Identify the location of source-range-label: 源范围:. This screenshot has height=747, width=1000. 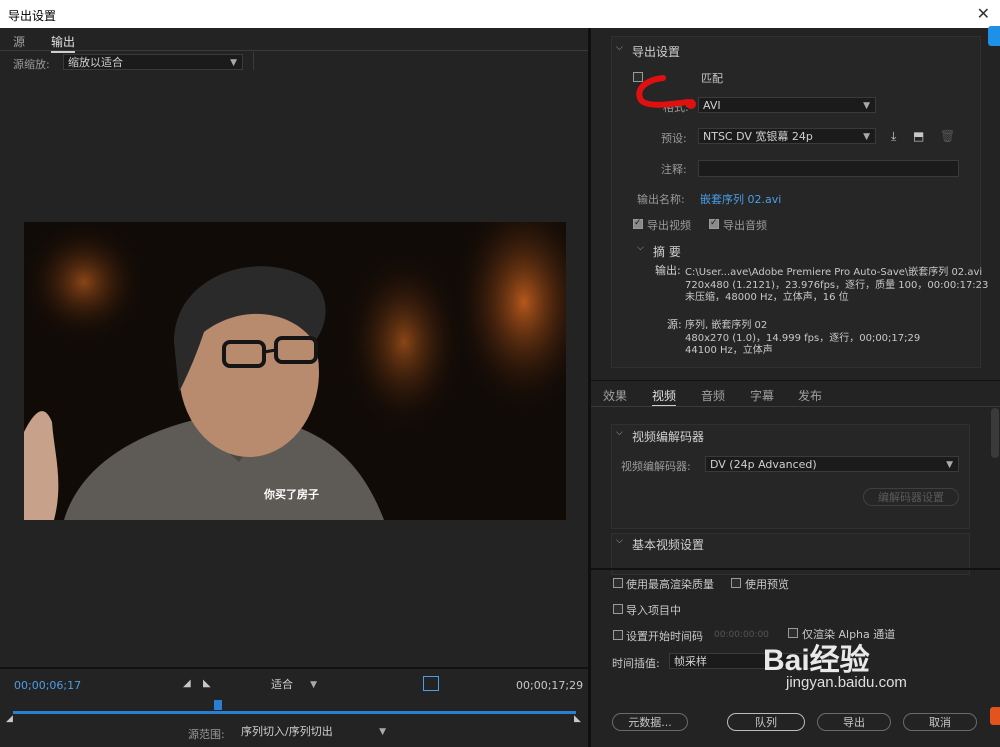
(206, 734).